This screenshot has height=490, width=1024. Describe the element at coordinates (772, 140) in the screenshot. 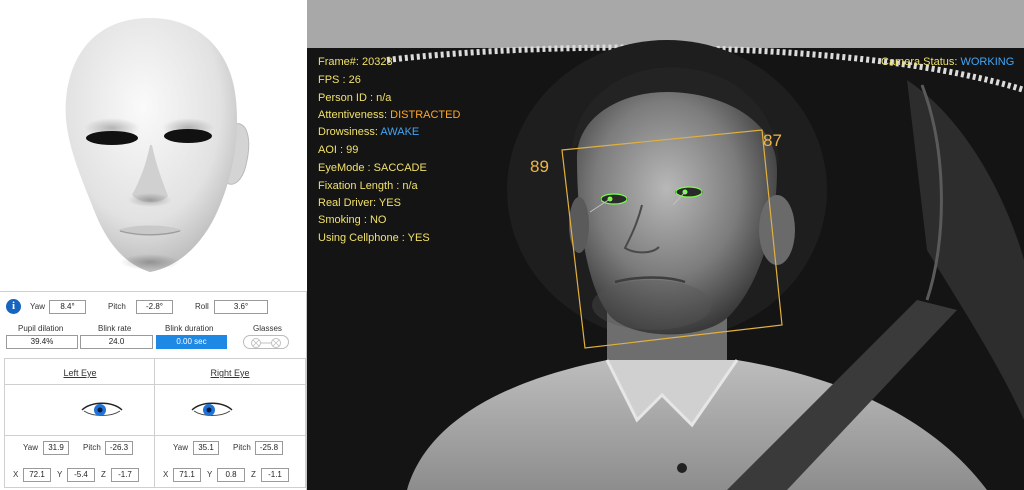

I see `face-score-right: 87` at that location.